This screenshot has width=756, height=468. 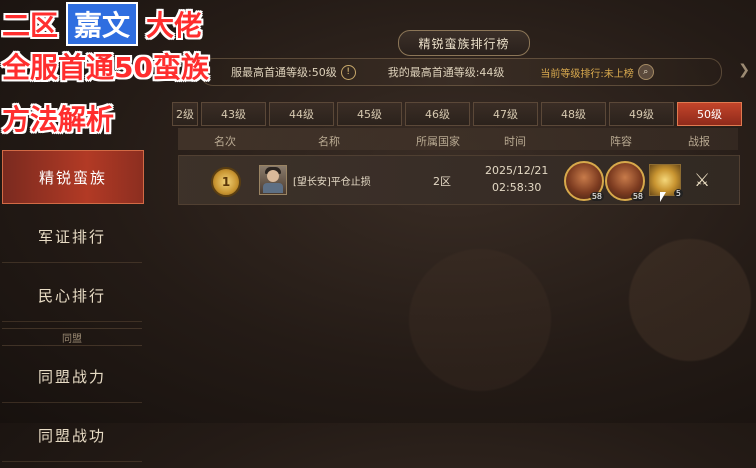 What do you see at coordinates (301, 114) in the screenshot?
I see `tab-level: 44级` at bounding box center [301, 114].